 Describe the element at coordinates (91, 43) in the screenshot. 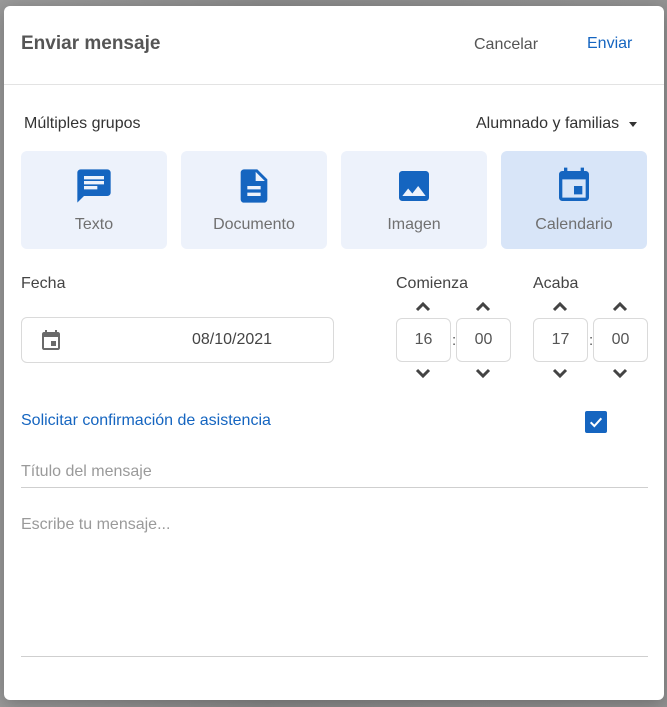

I see `dialog-title: Enviar mensaje` at that location.